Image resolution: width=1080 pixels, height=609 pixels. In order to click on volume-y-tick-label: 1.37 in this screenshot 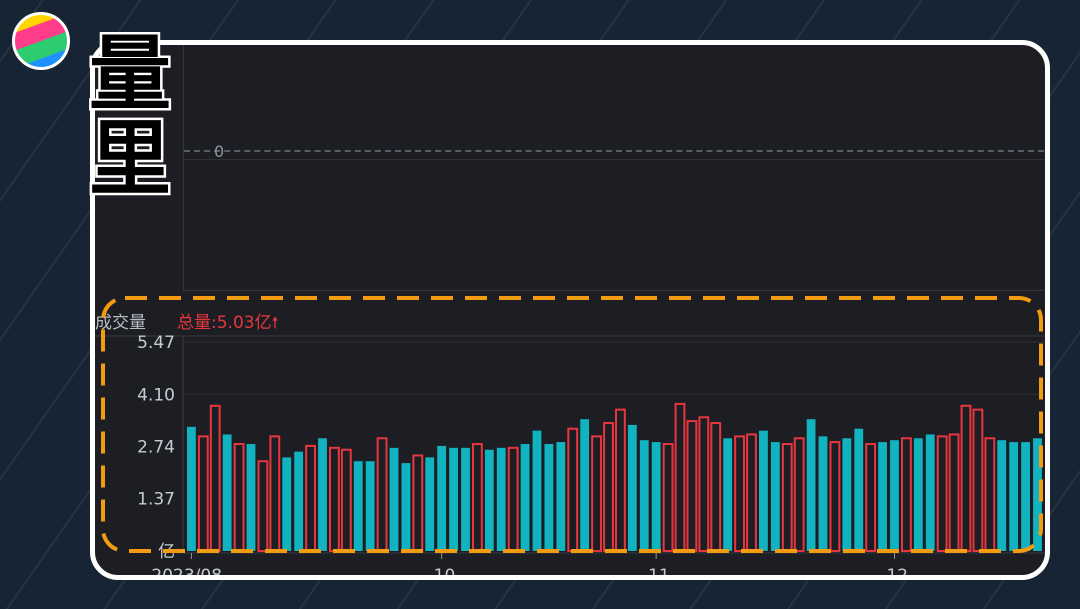, I will do `click(156, 500)`.